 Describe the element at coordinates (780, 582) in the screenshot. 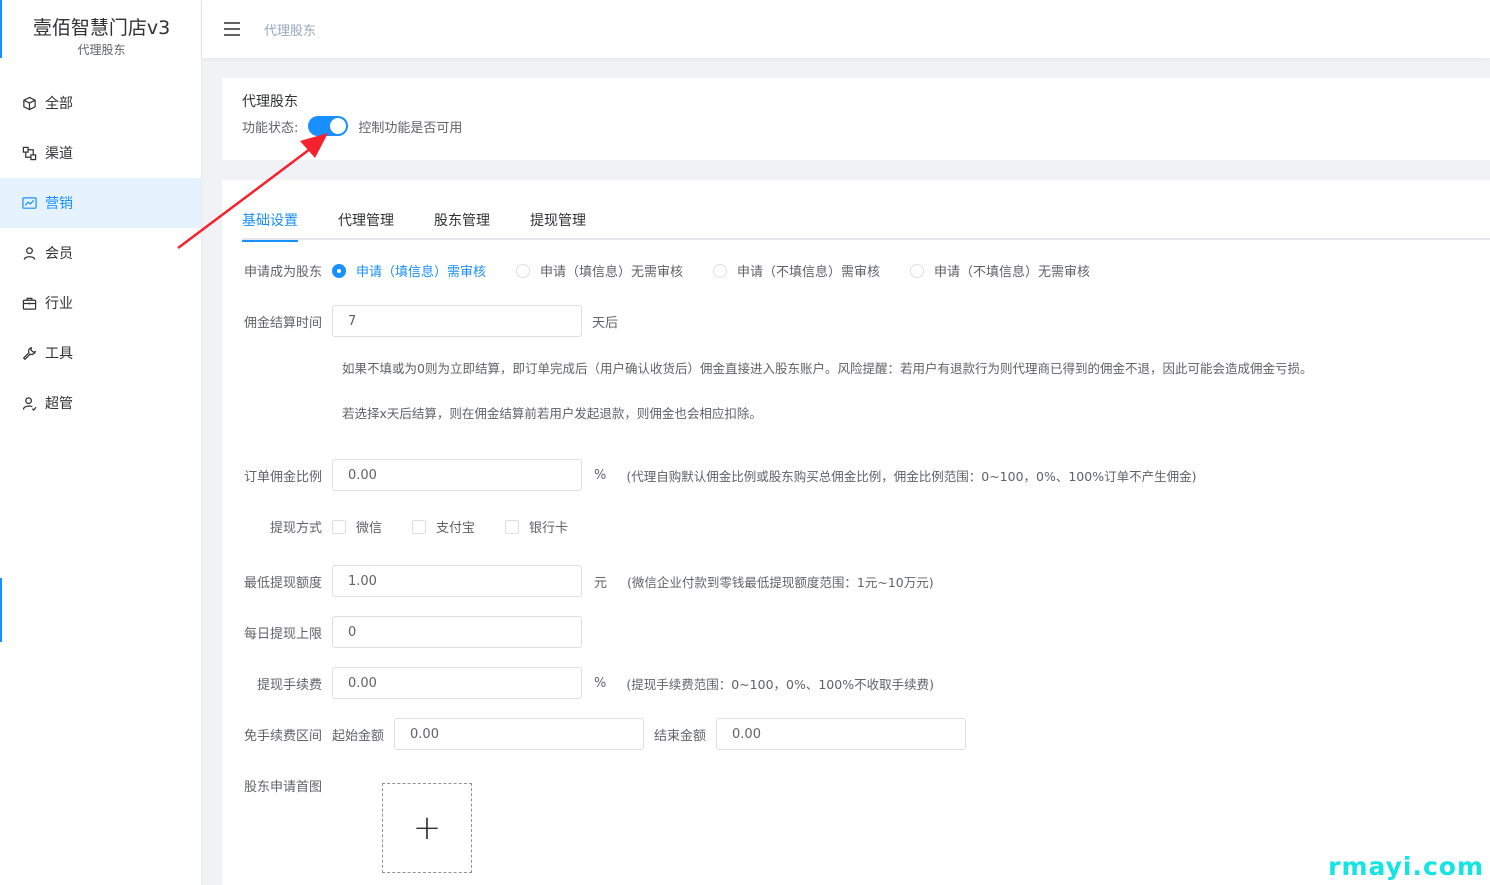

I see `min-withdraw-hint: (微信企业付款到零钱最低提现额度范围：1元~10万元)` at that location.